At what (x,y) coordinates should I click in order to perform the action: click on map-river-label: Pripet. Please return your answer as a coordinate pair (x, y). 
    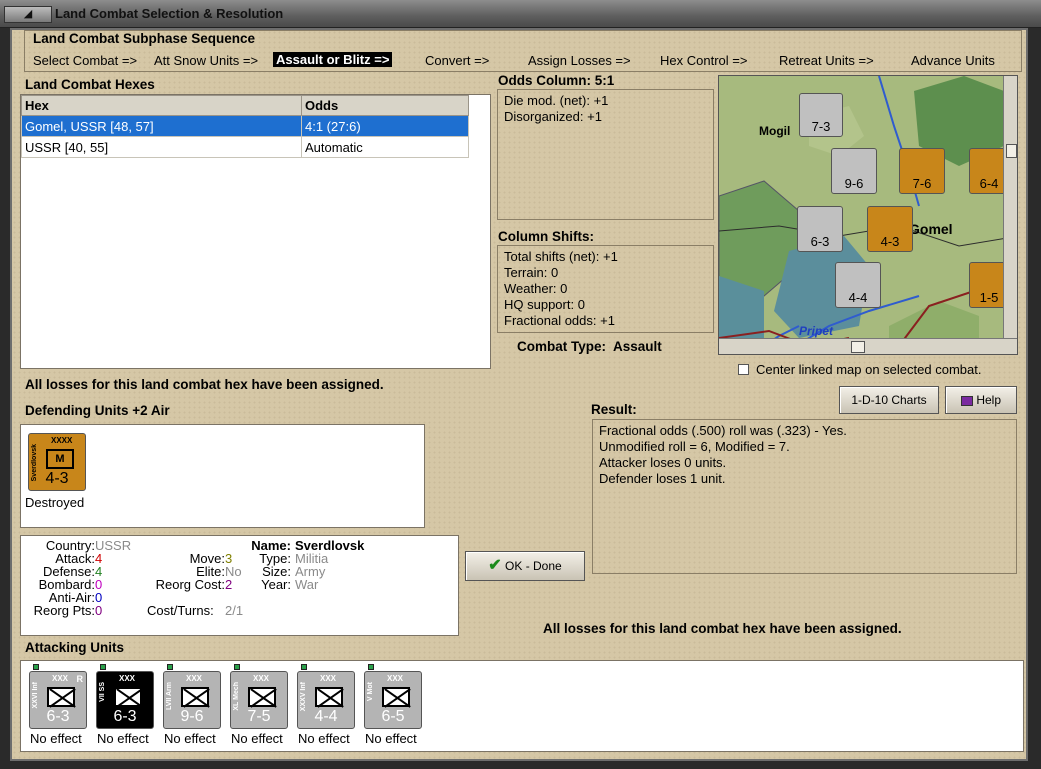
    Looking at the image, I should click on (816, 331).